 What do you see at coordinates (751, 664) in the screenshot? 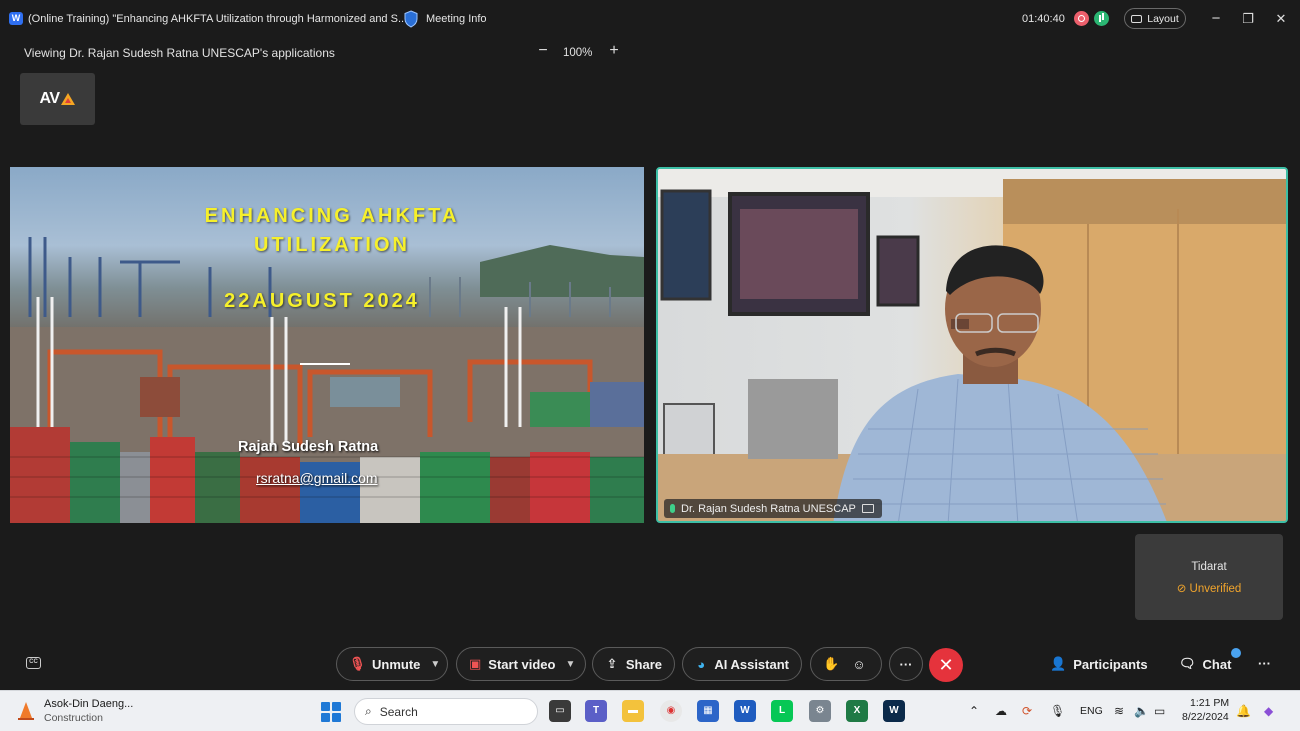
I see `ai-assistant-label: AI Assistant` at bounding box center [751, 664].